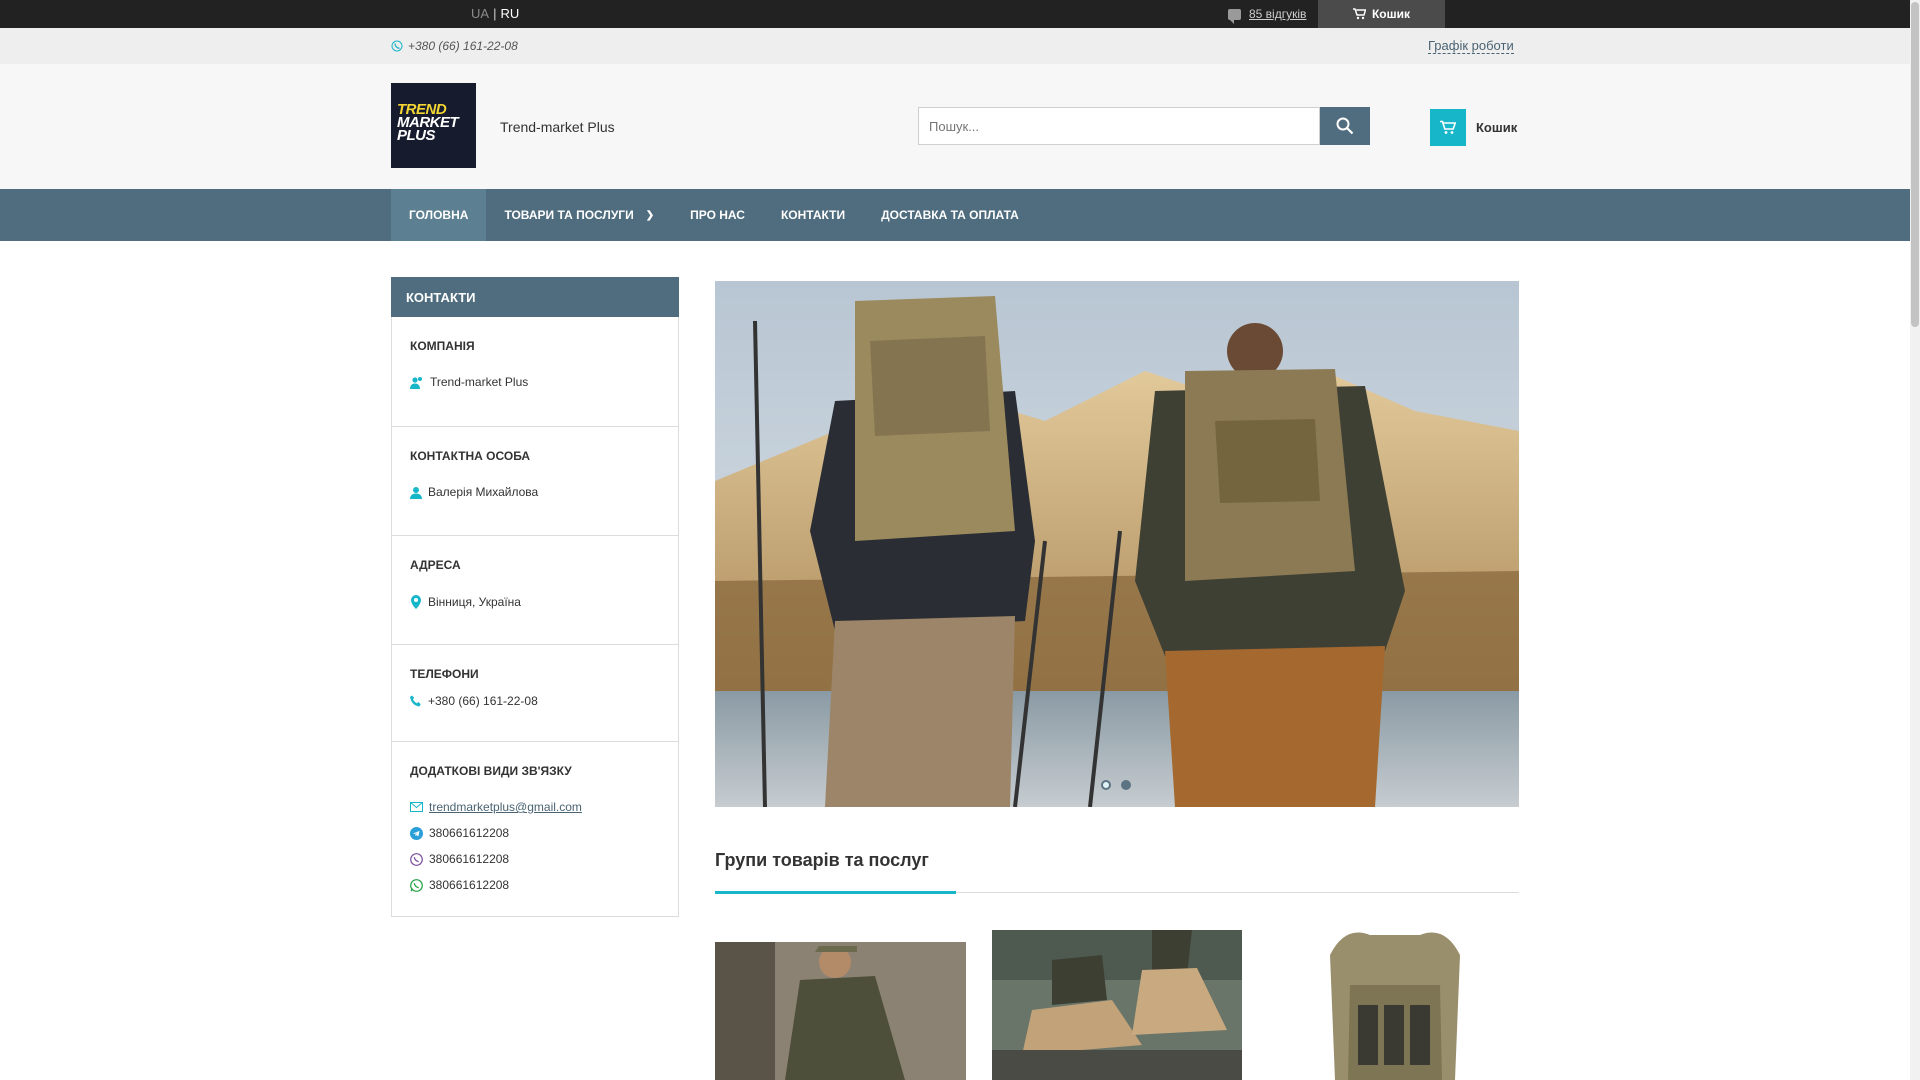 The height and width of the screenshot is (1080, 1920). What do you see at coordinates (483, 492) in the screenshot?
I see `contact-person-name: Валерія Михайлова` at bounding box center [483, 492].